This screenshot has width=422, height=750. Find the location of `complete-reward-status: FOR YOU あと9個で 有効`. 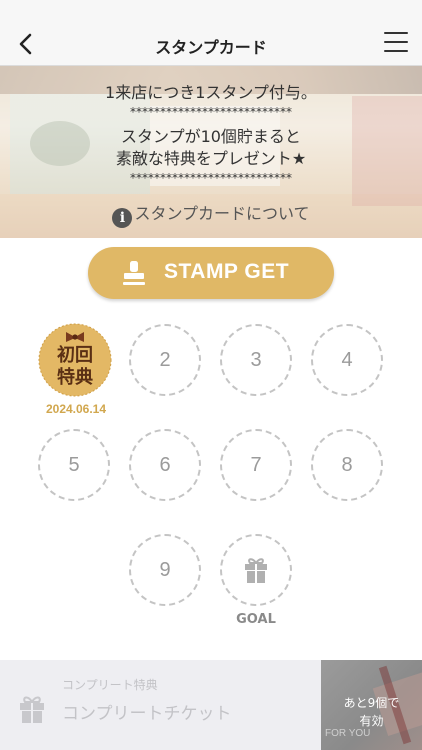

complete-reward-status: FOR YOU あと9個で 有効 is located at coordinates (371, 705).